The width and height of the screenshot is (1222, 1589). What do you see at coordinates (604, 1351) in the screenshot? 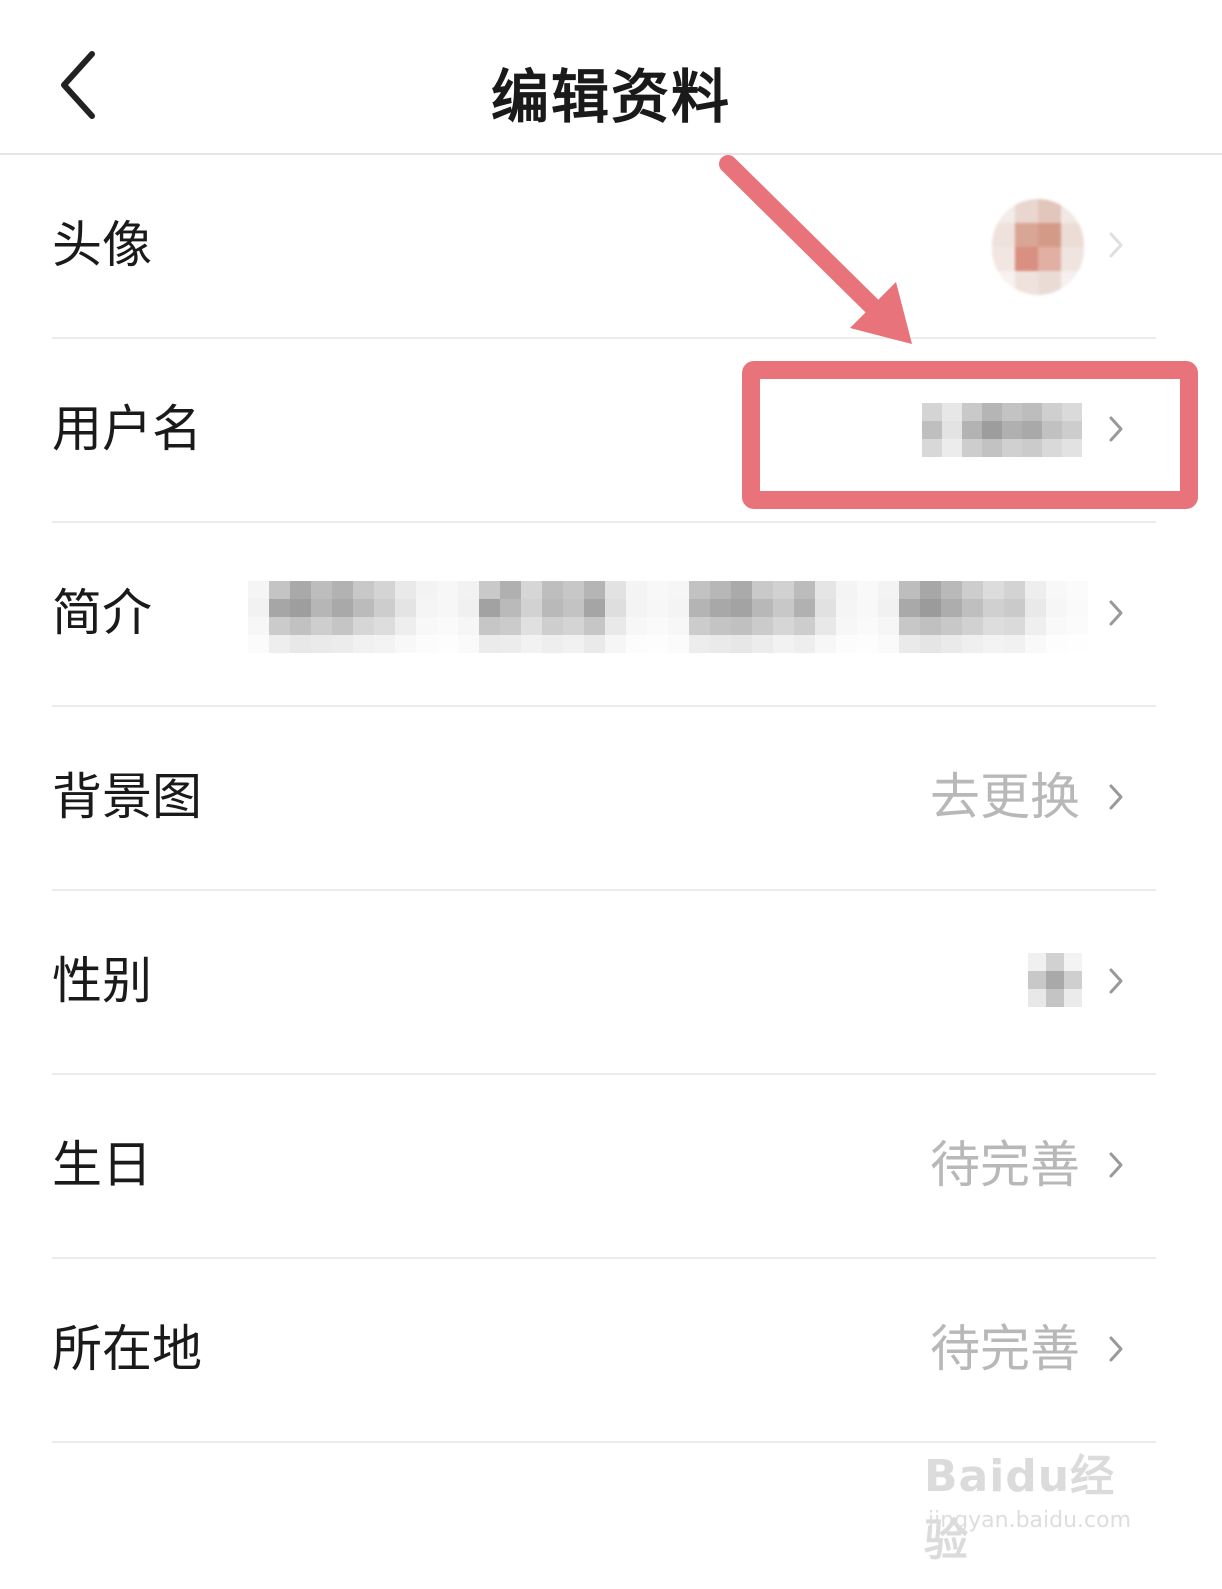
I see `location-row: 所在地 待完善` at bounding box center [604, 1351].